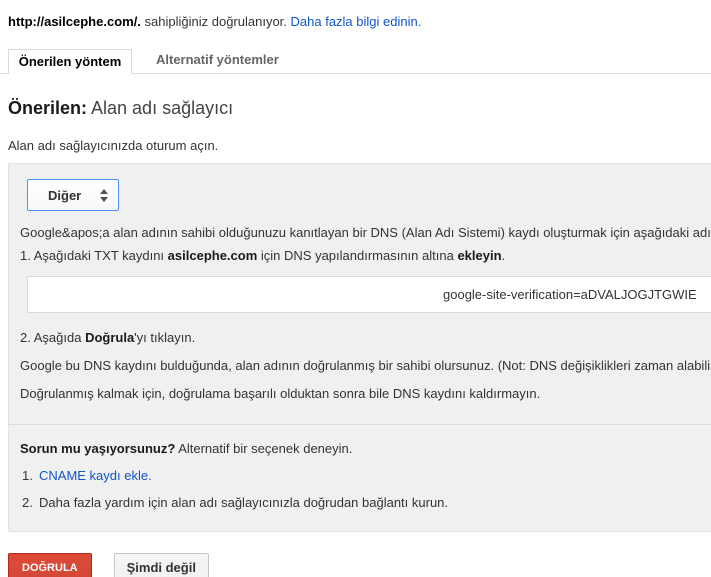 The height and width of the screenshot is (577, 711). I want to click on up-down-arrows-icon, so click(104, 195).